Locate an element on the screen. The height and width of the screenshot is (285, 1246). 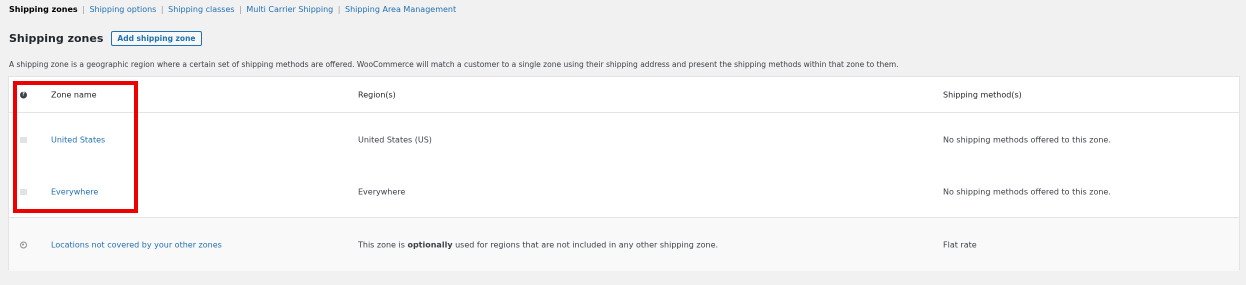
zone-regions: Everywhere is located at coordinates (382, 191).